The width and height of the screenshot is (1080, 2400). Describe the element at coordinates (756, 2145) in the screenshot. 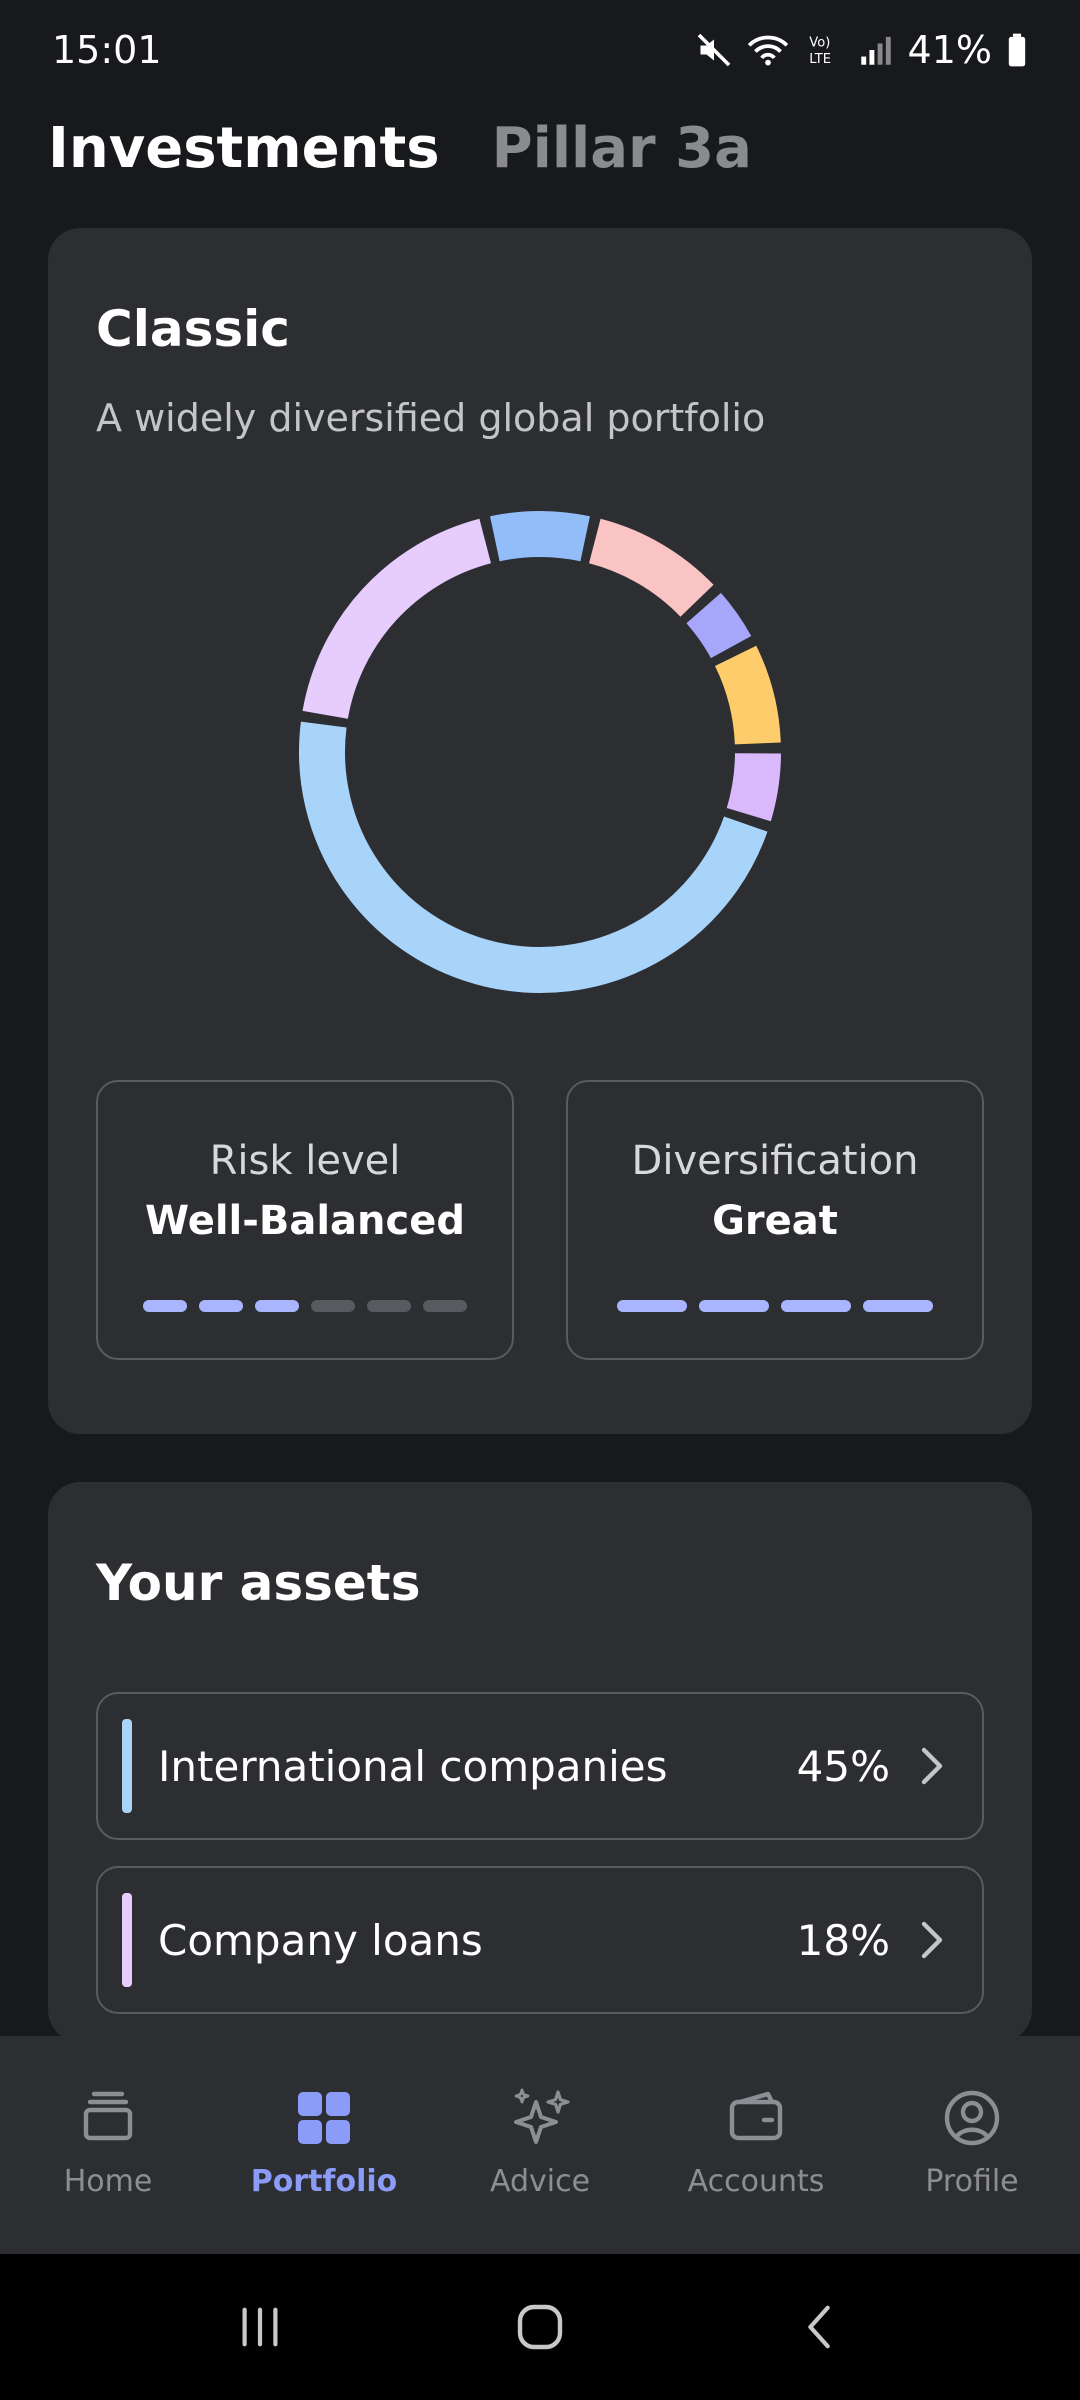

I see `nav-item-accounts: Accounts` at that location.